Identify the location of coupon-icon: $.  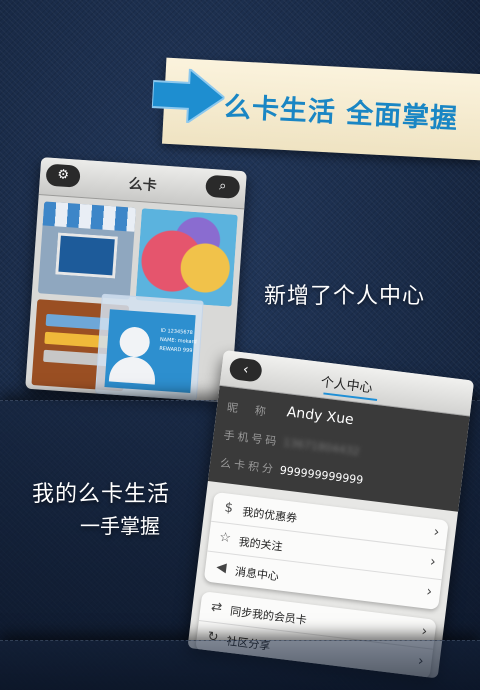
(228, 508).